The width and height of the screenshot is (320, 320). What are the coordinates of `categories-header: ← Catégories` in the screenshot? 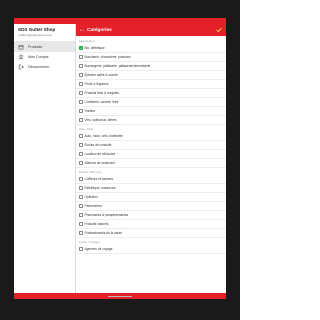 It's located at (151, 30).